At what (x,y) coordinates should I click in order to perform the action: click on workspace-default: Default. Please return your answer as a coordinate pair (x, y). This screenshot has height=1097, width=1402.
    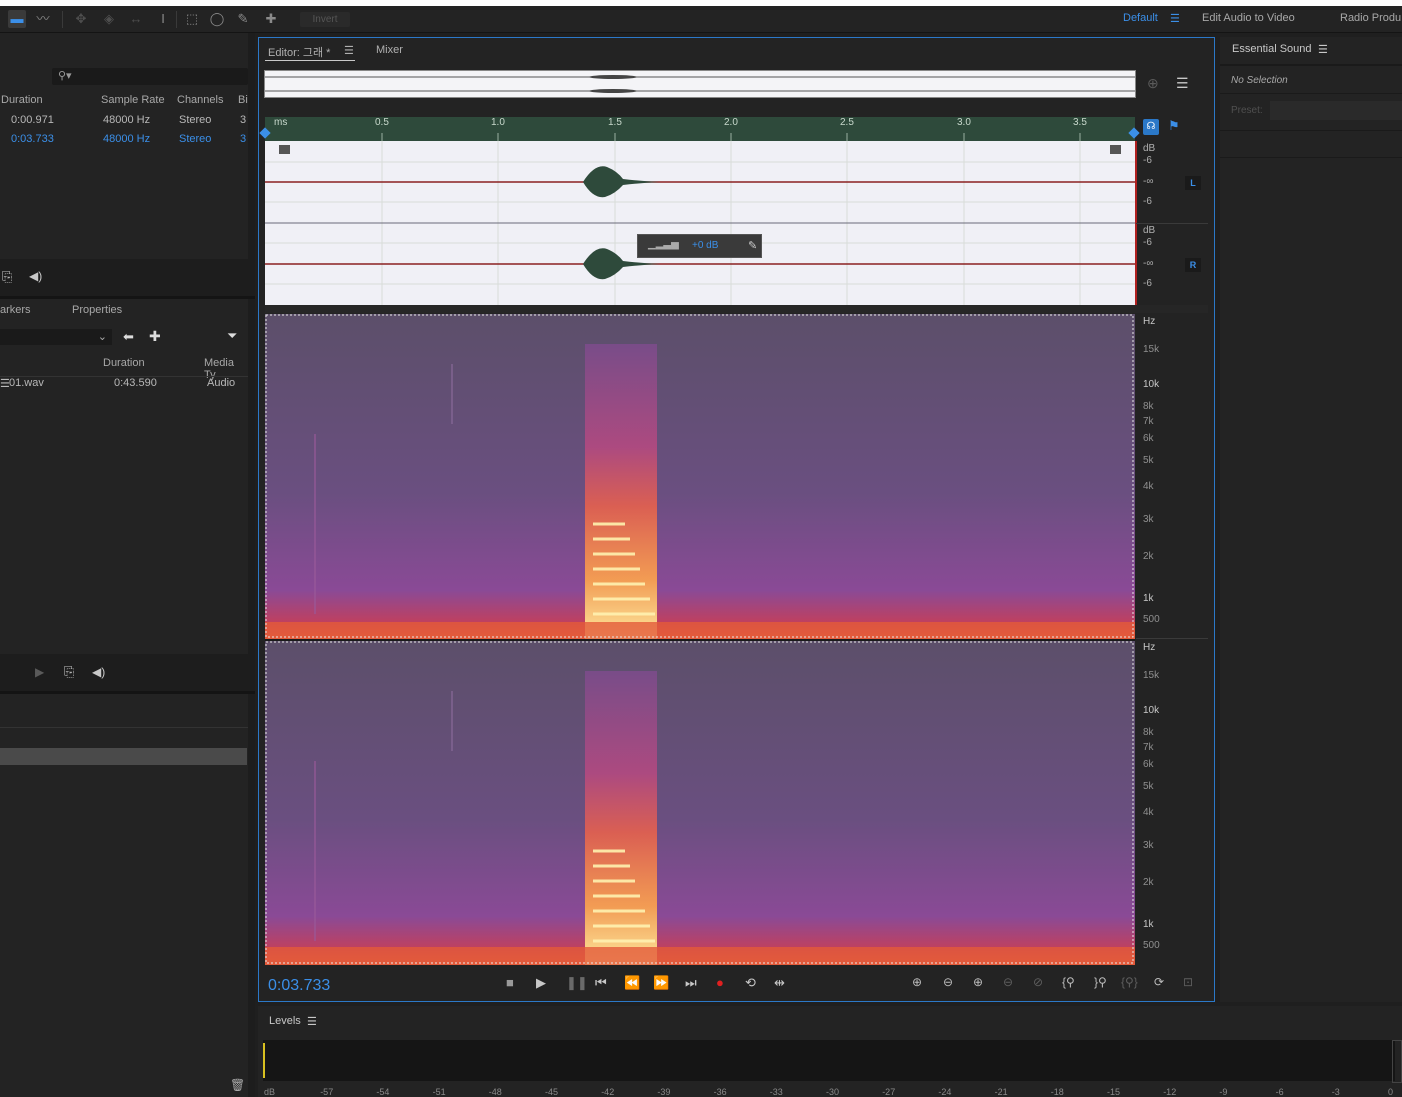
    Looking at the image, I should click on (1140, 18).